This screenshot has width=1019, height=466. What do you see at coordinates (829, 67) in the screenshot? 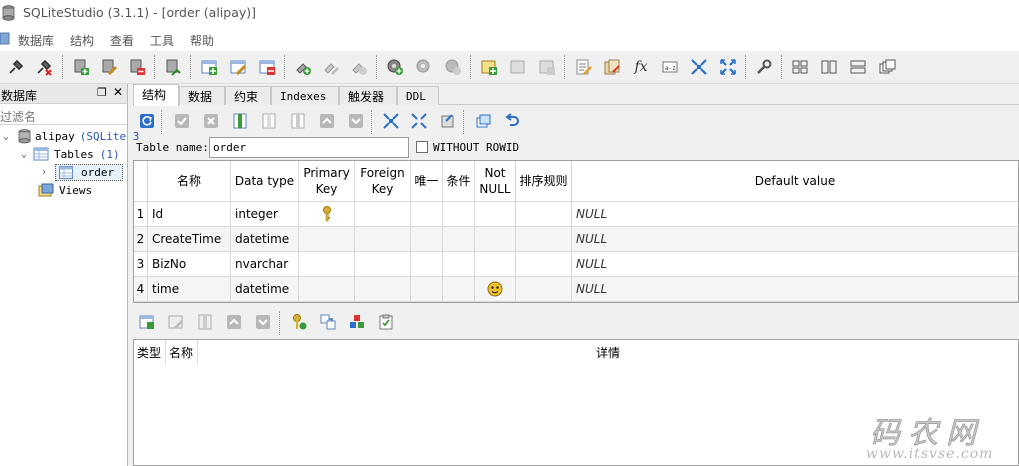
I see `tile-horizontal-button` at bounding box center [829, 67].